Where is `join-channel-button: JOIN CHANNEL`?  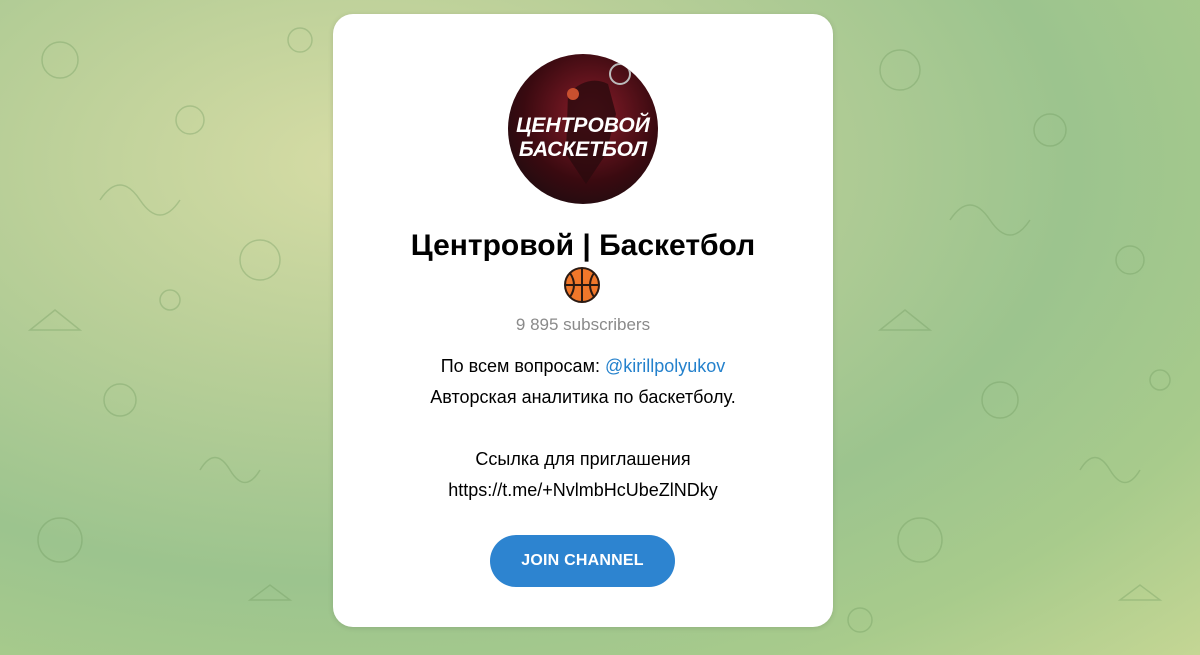
join-channel-button: JOIN CHANNEL is located at coordinates (582, 561).